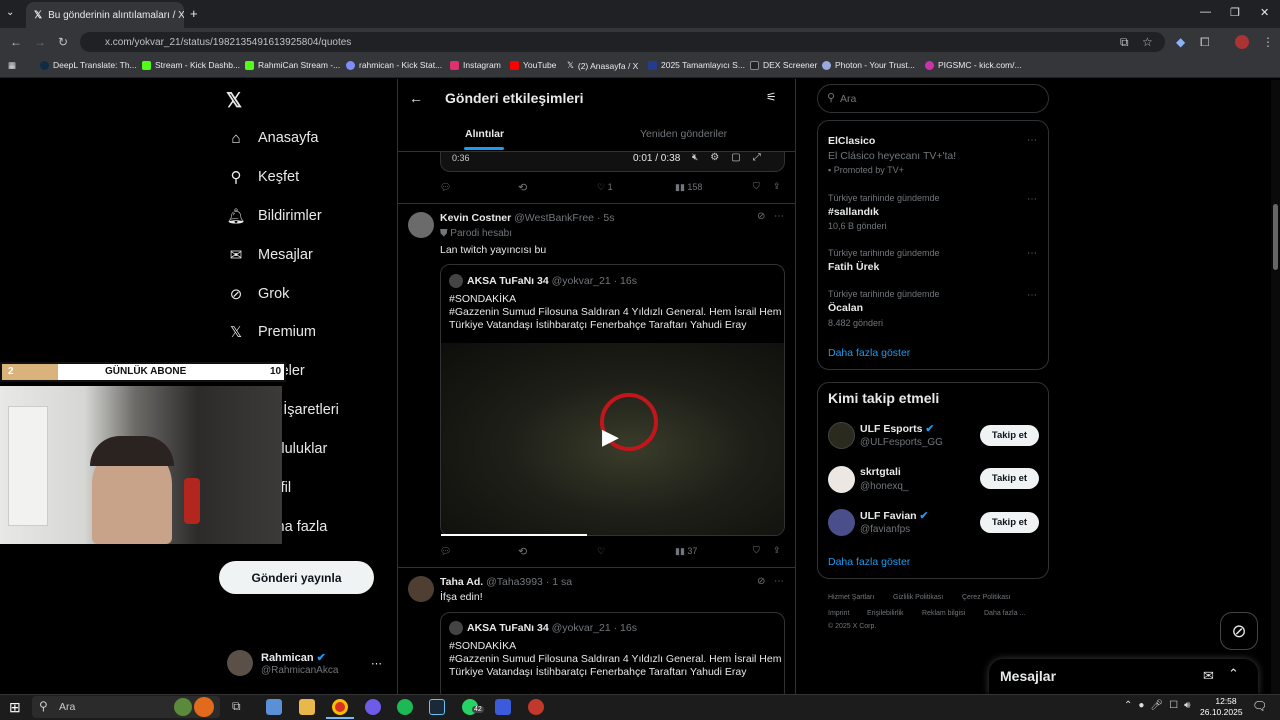 This screenshot has width=1280, height=720. Describe the element at coordinates (601, 551) in the screenshot. I see `like-button: ♡` at that location.